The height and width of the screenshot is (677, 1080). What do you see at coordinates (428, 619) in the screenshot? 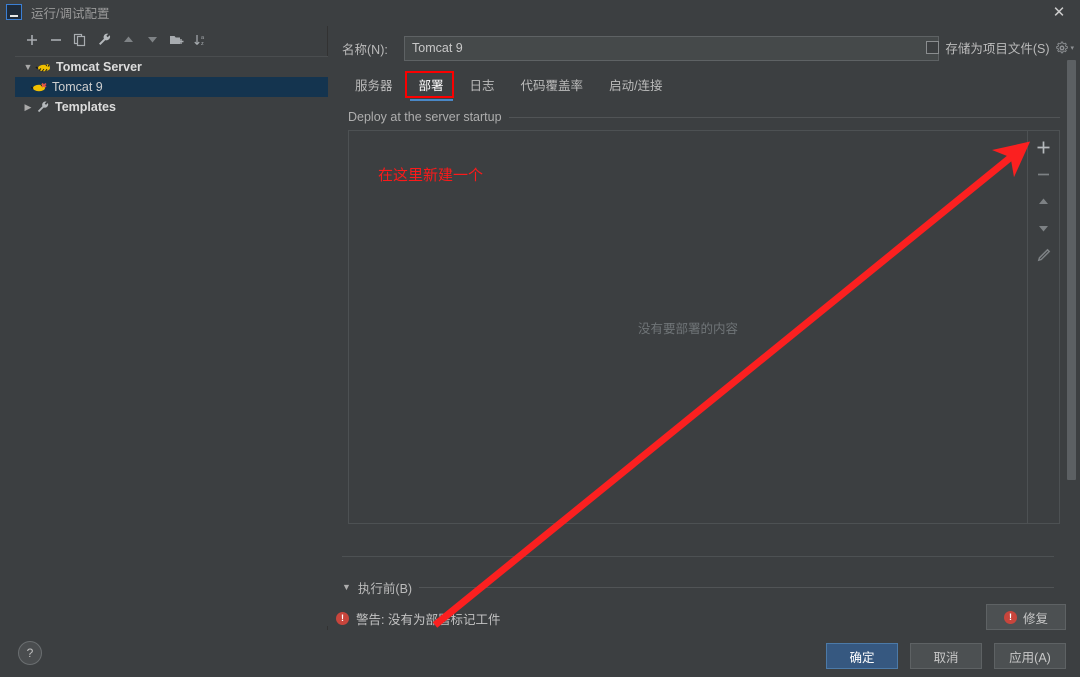
I see `warning-text: 警告: 没有为部署标记工件` at bounding box center [428, 619].